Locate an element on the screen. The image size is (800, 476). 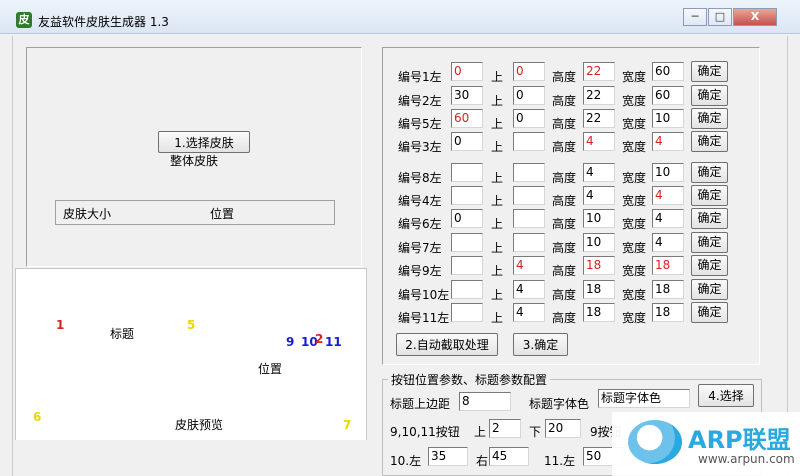
up-input: 2 is located at coordinates (505, 428).